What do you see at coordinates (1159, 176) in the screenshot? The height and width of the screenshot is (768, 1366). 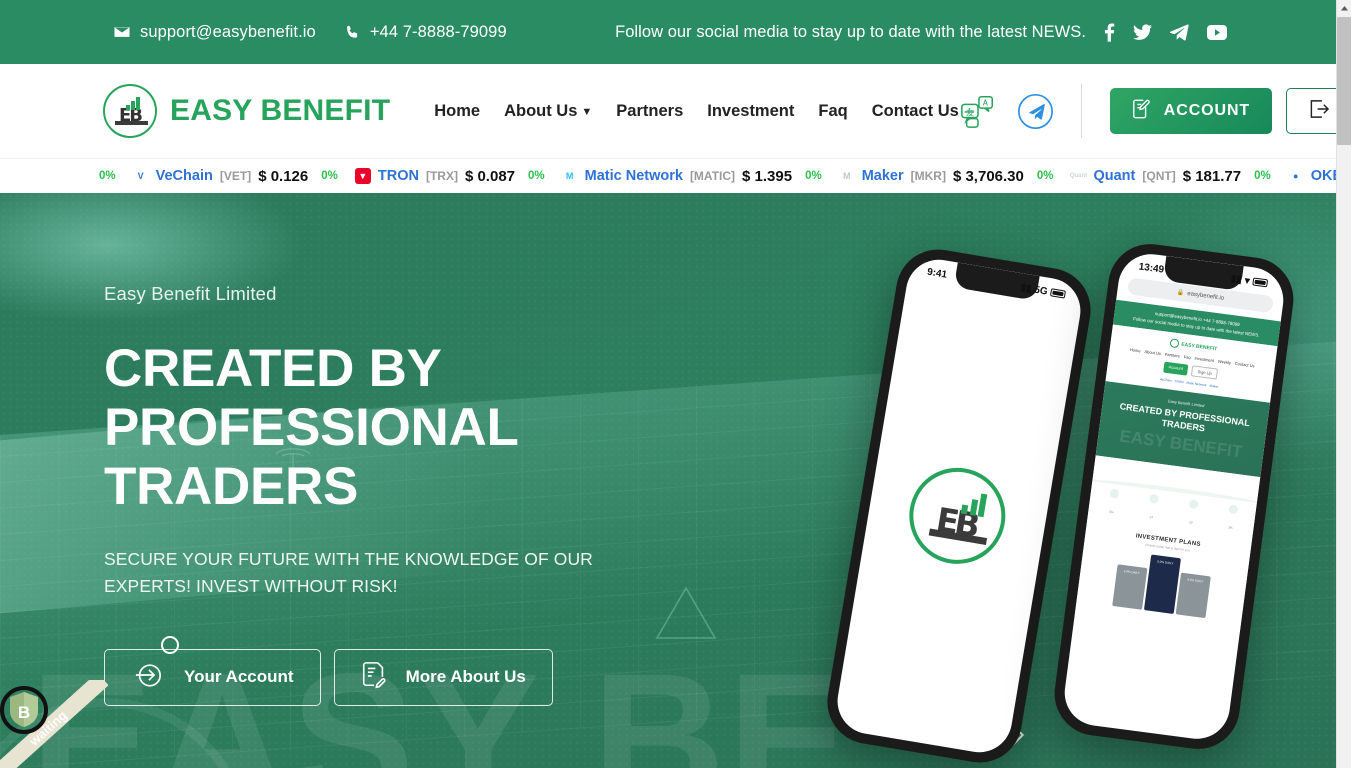 I see `ticker-symbol: [QNT]` at bounding box center [1159, 176].